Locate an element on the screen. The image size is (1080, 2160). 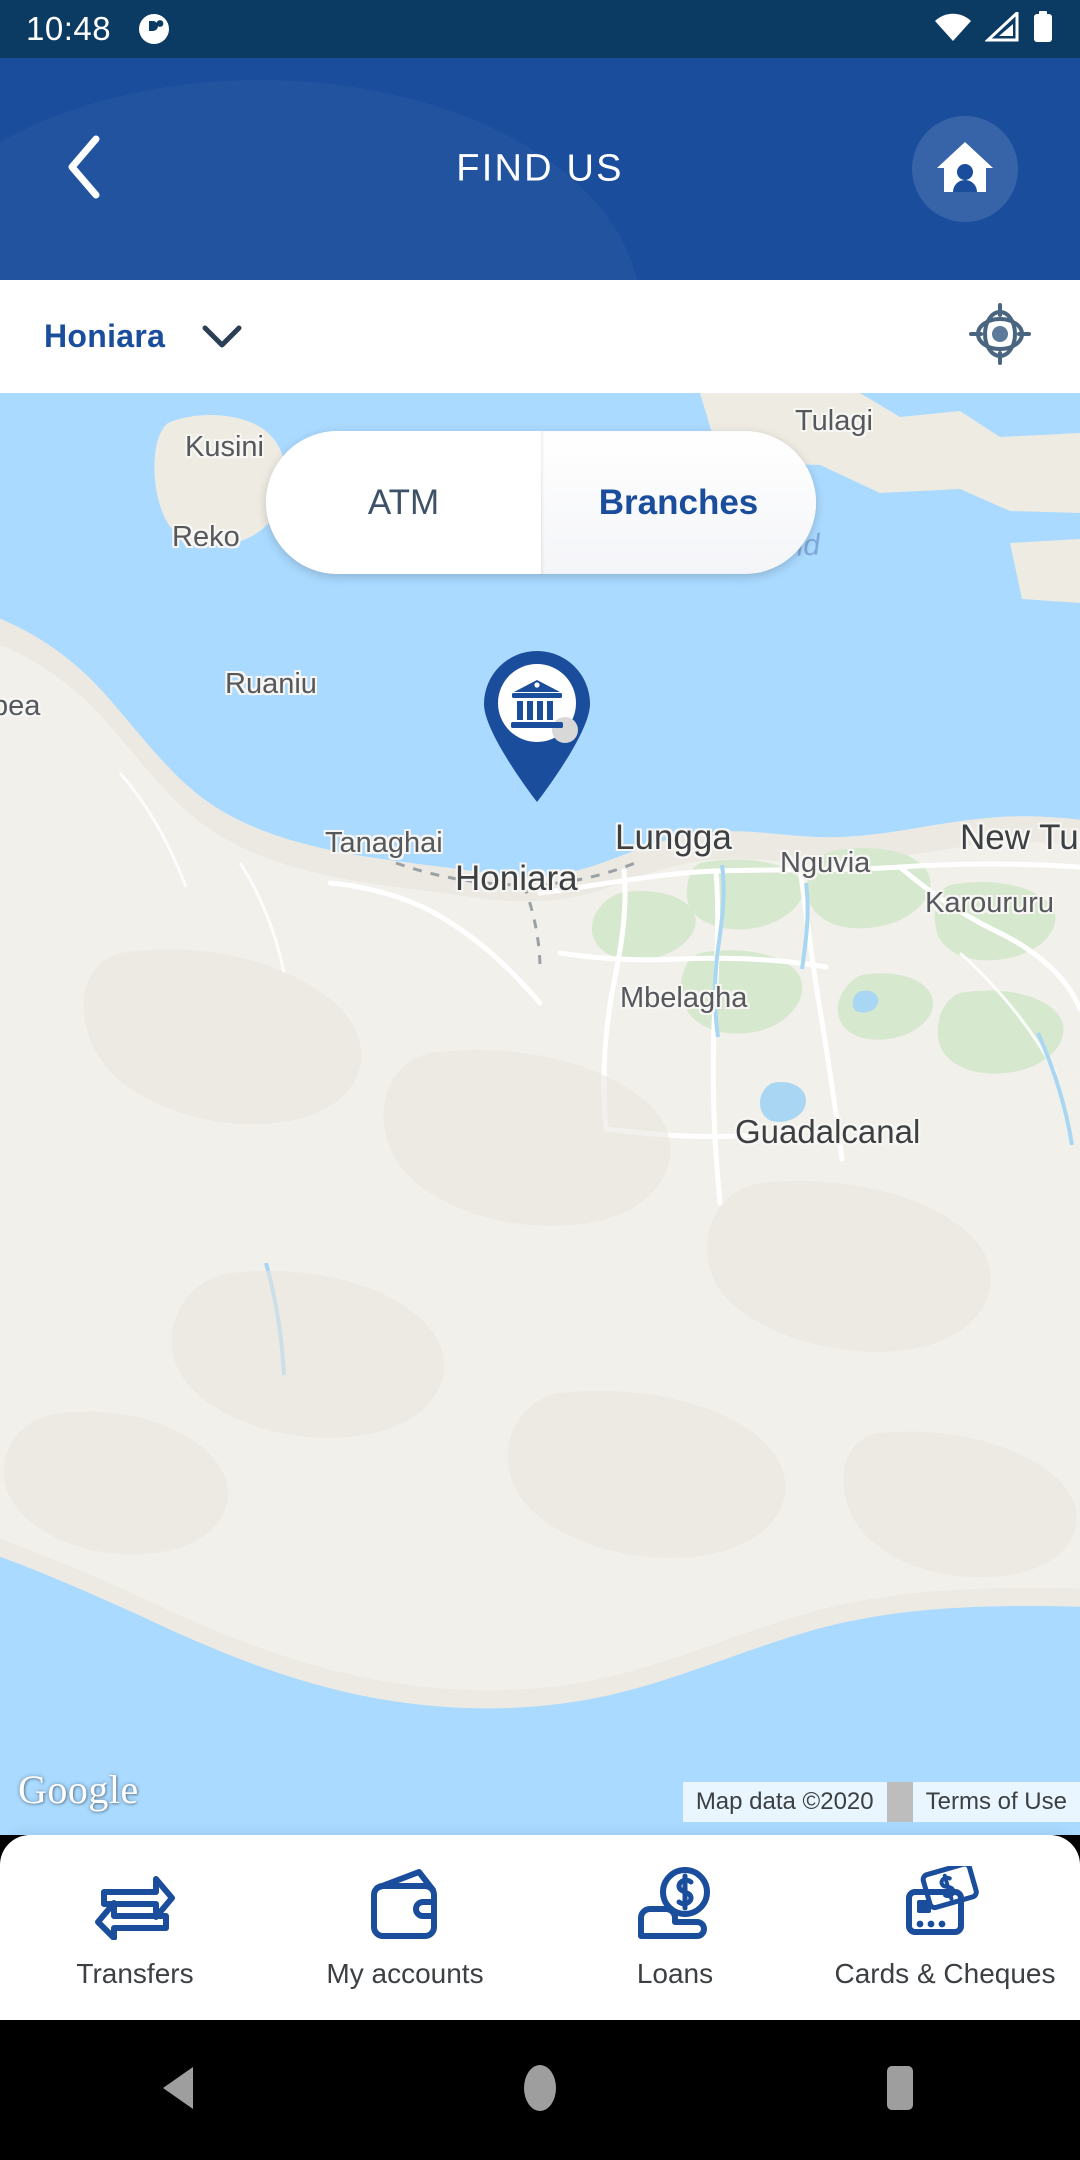
battery-icon is located at coordinates (1043, 29).